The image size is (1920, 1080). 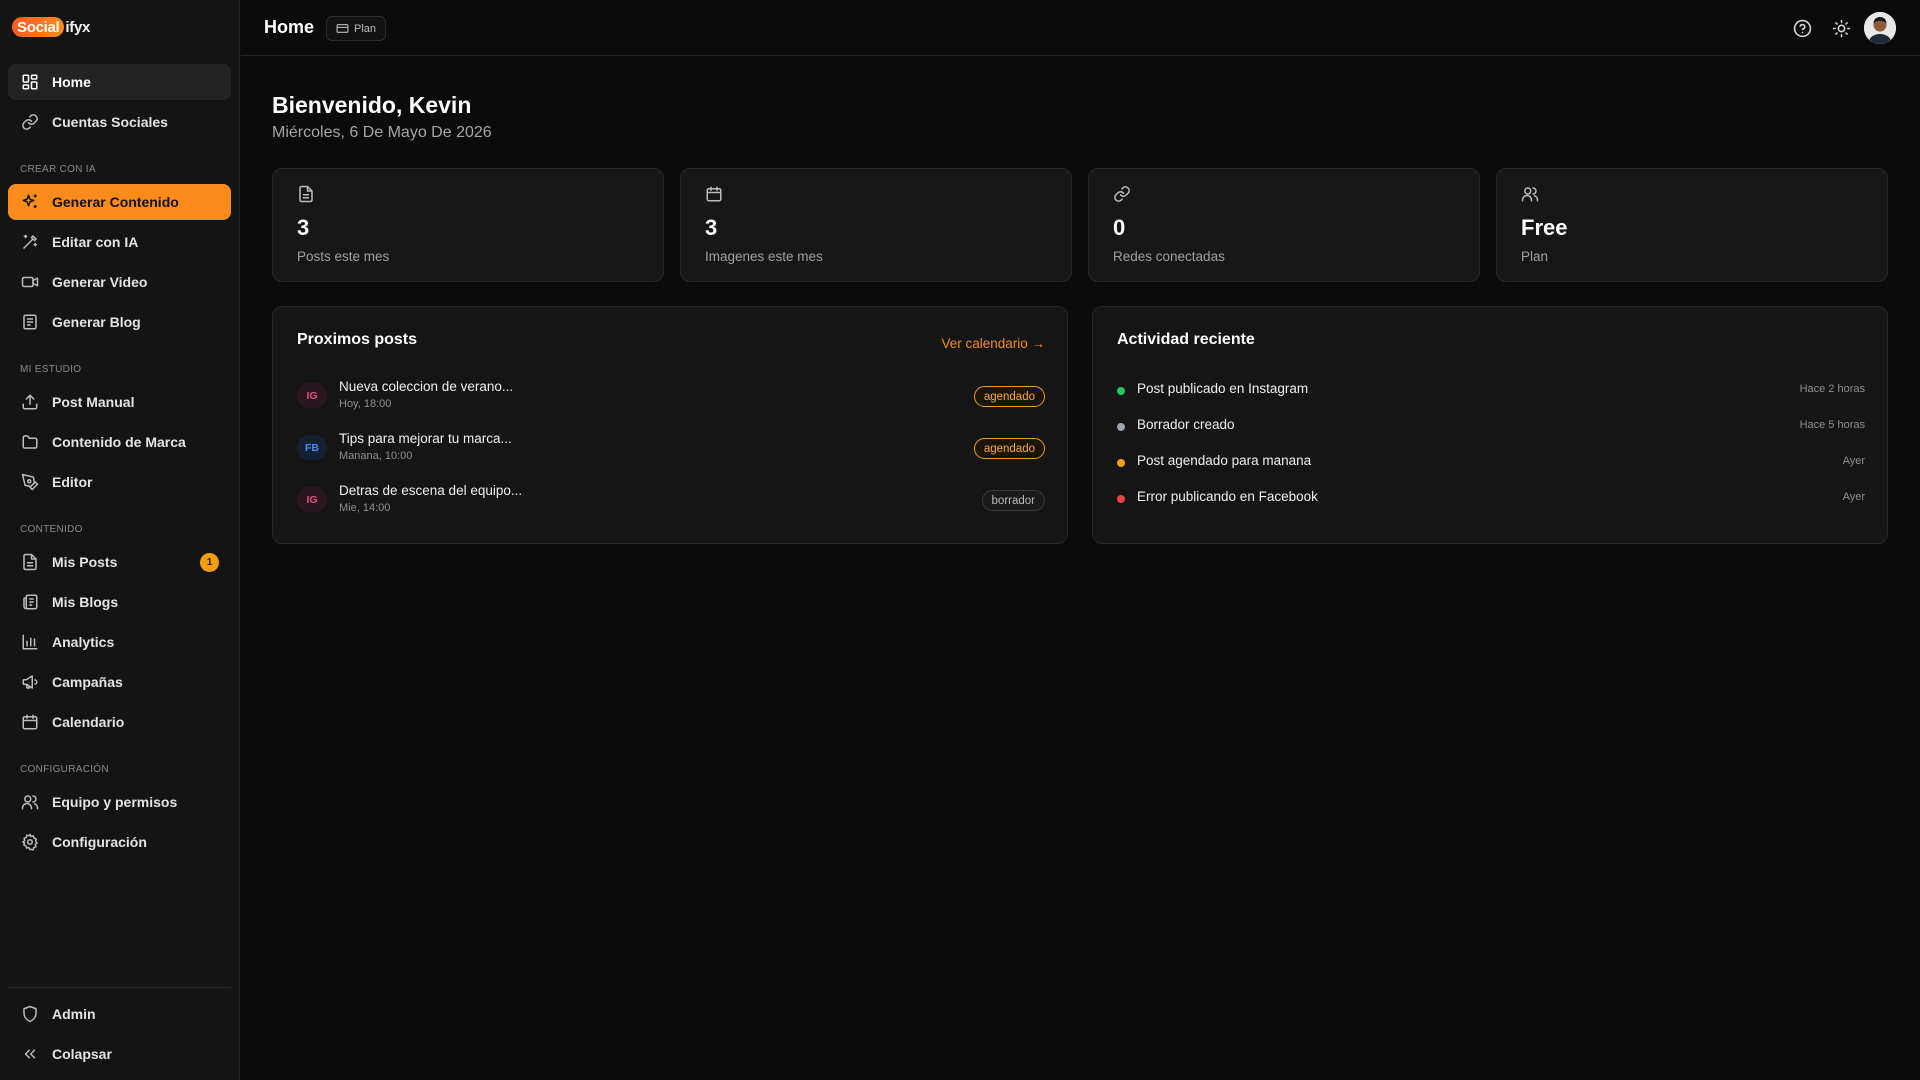 I want to click on sidebar-item-label: Generar Video, so click(x=100, y=282).